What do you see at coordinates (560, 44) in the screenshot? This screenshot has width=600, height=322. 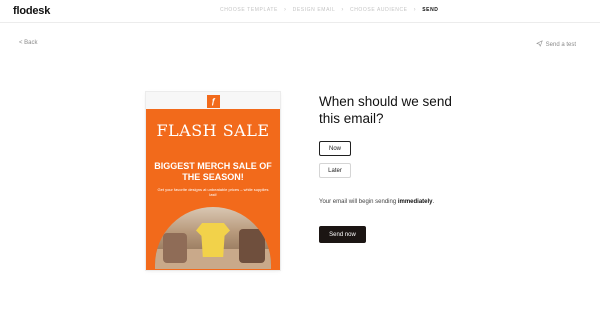 I see `send-test-label: Send a test` at bounding box center [560, 44].